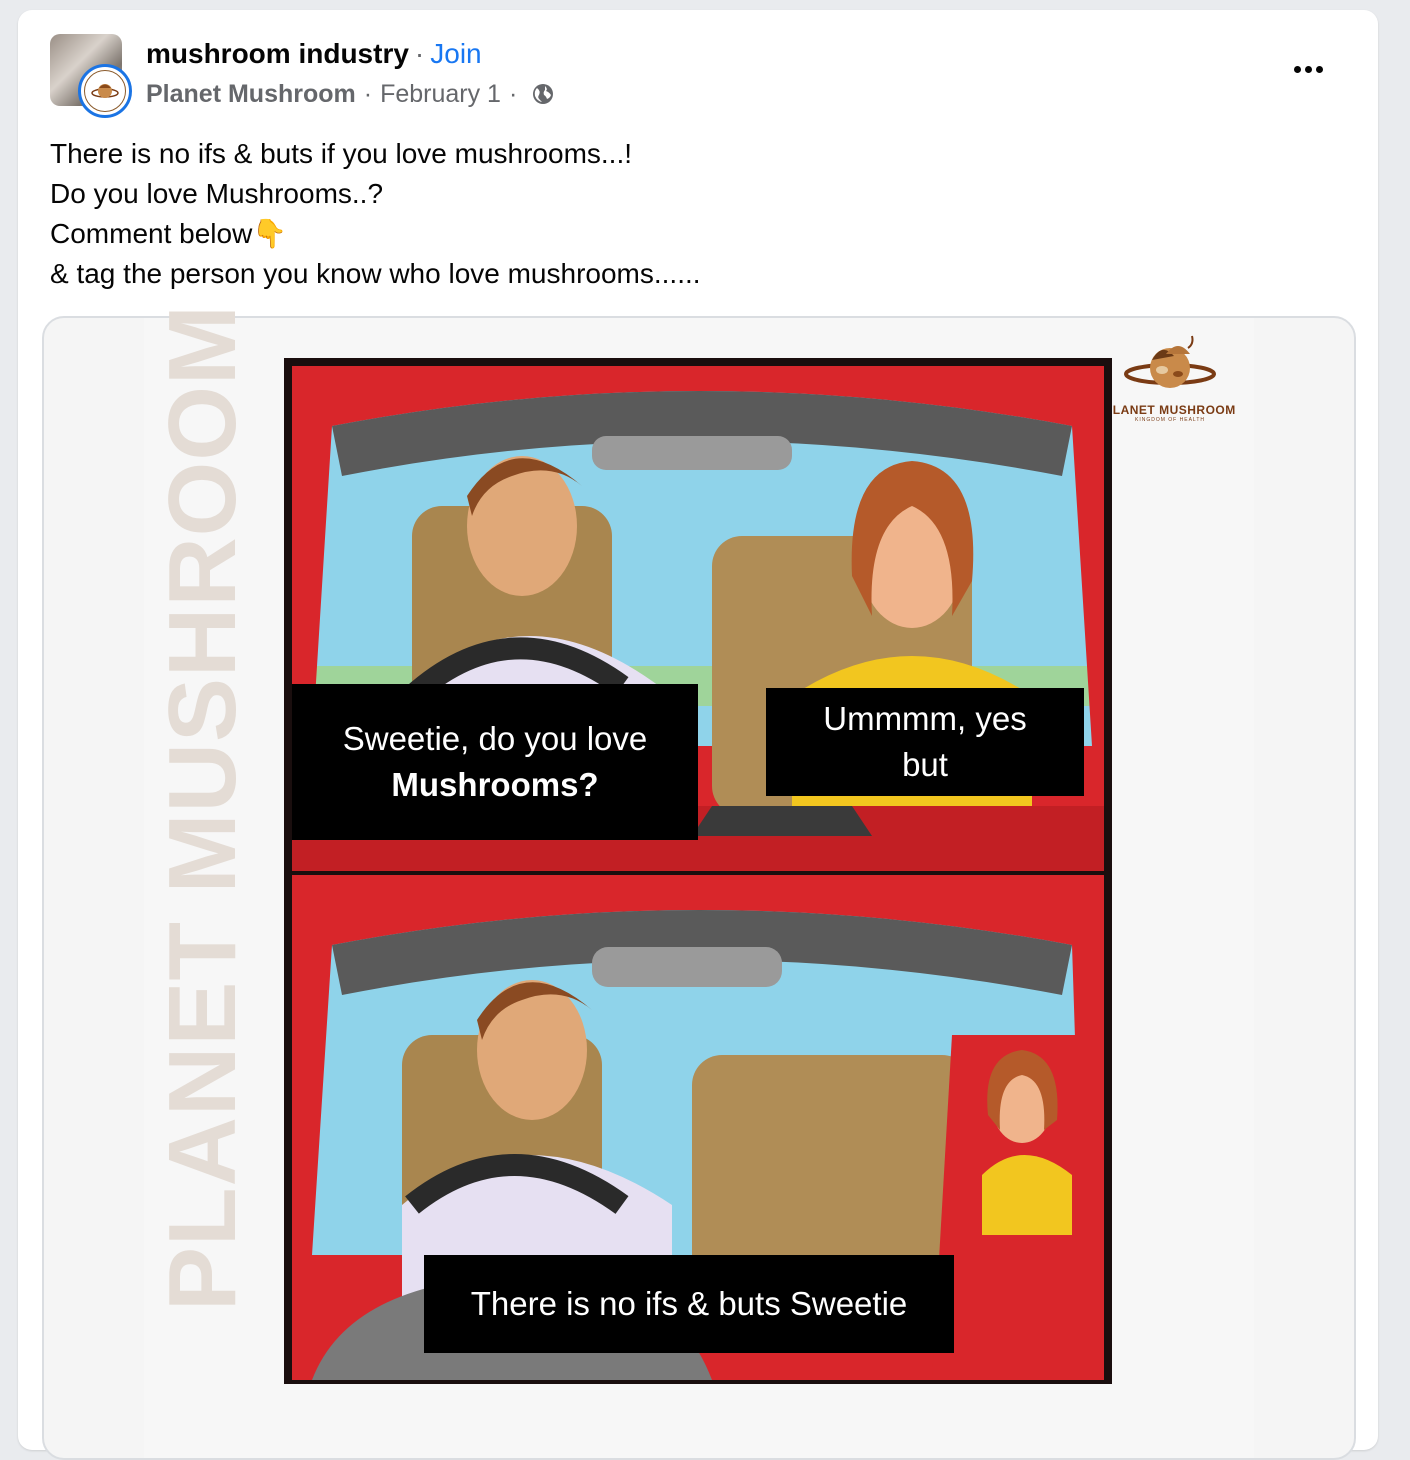 This screenshot has width=1410, height=1460. I want to click on post-text-line: Comment below👇, so click(169, 233).